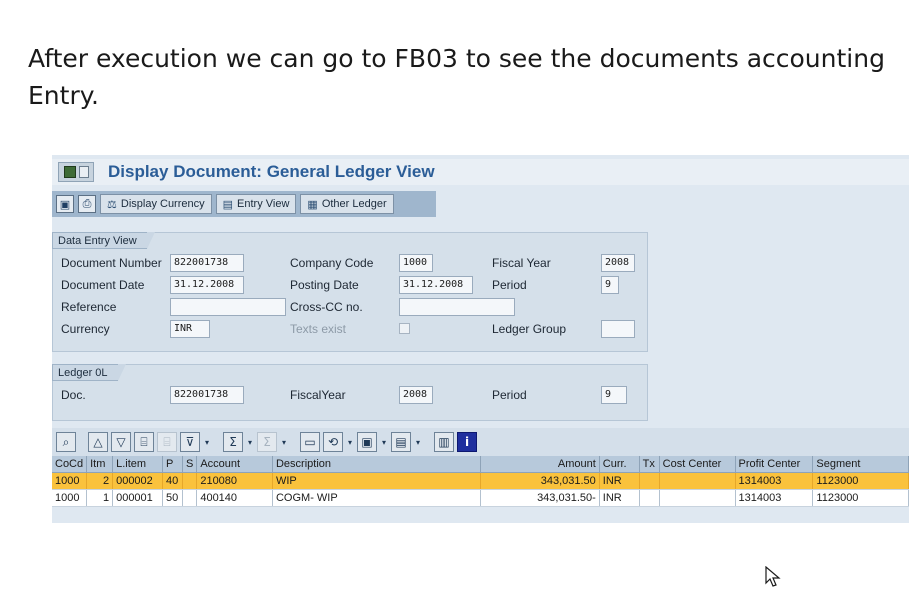  Describe the element at coordinates (436, 285) in the screenshot. I see `posting-date-field: 31.12.2008` at that location.